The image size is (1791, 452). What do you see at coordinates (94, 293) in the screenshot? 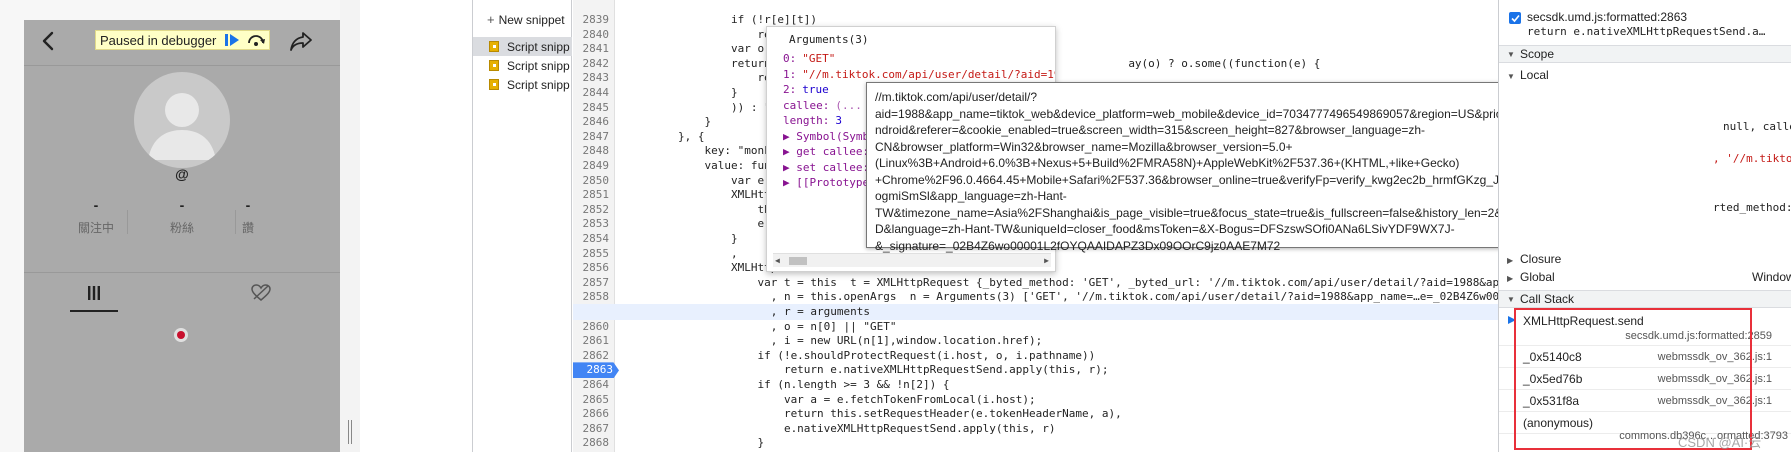
I see `videos-grid-tab-icon` at bounding box center [94, 293].